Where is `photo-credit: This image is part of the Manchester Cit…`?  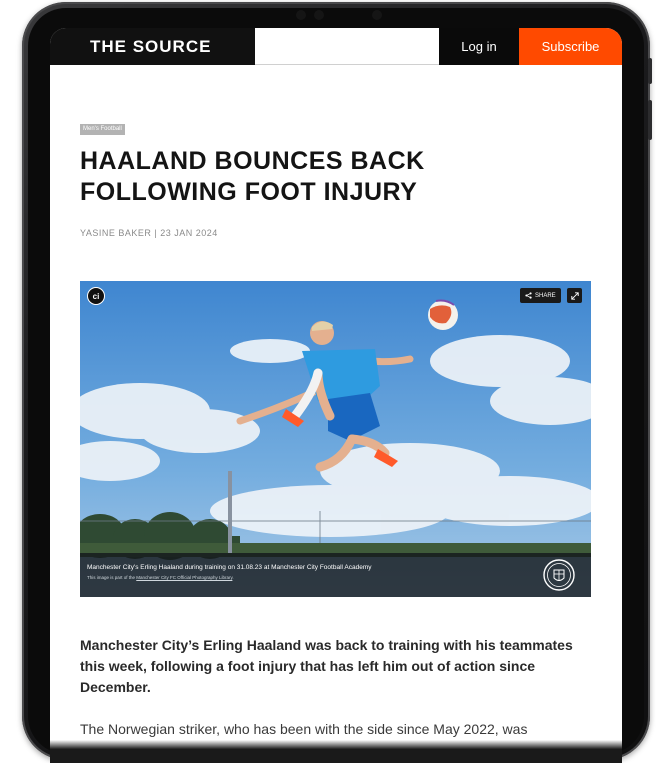
photo-credit: This image is part of the Manchester Cit… is located at coordinates (160, 577).